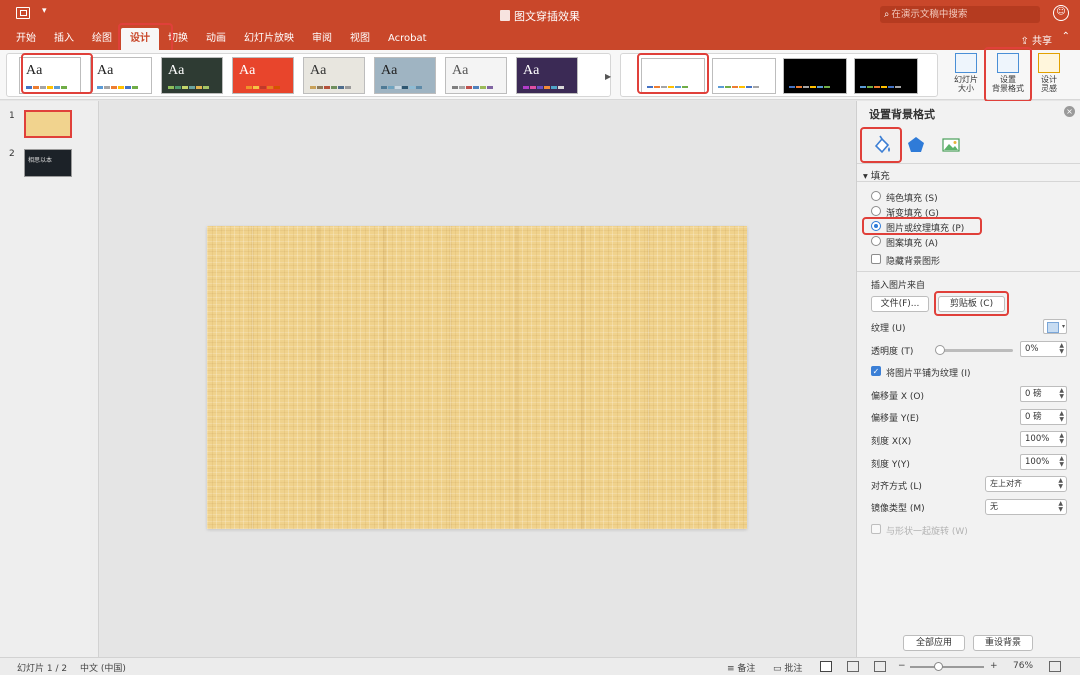 This screenshot has height=675, width=1080. What do you see at coordinates (876, 371) in the screenshot?
I see `tile-texture-checkbox: ✓` at bounding box center [876, 371].